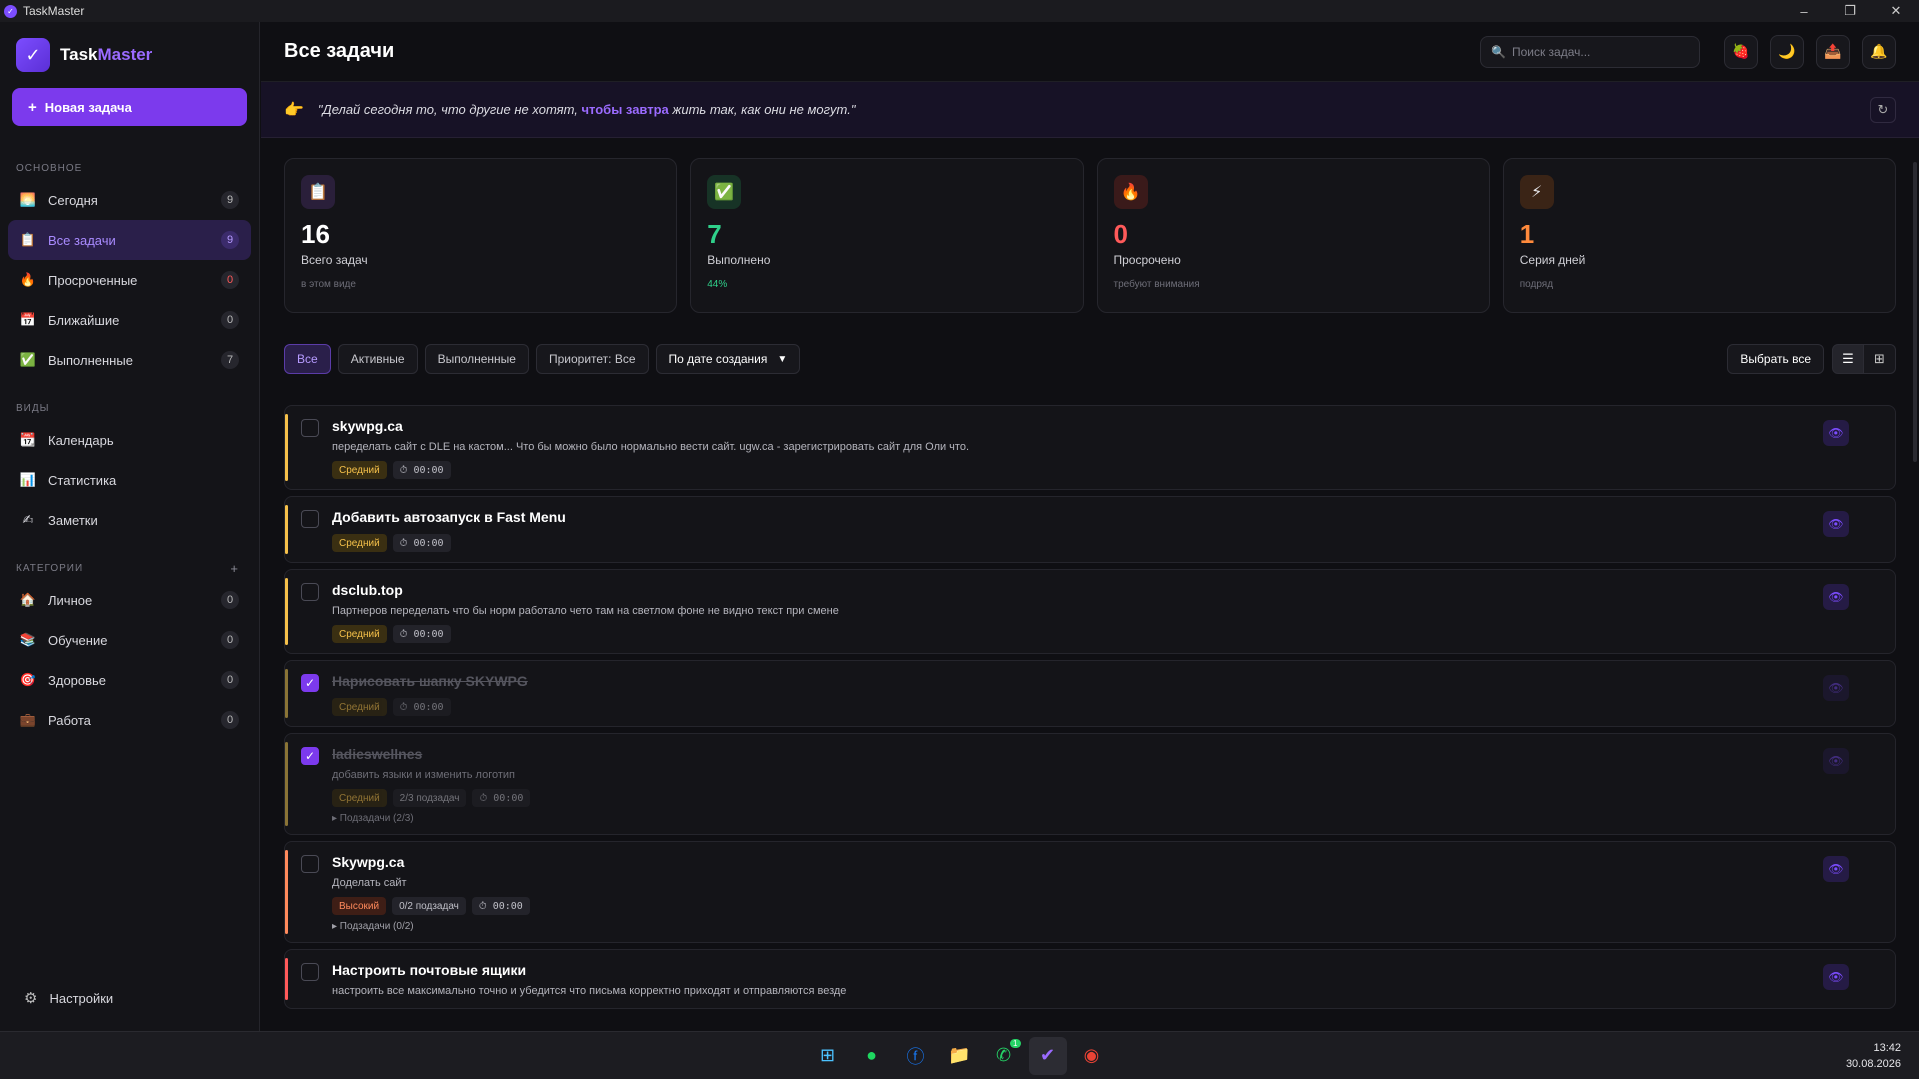 The width and height of the screenshot is (1919, 1079). I want to click on notifications-button: 🔔, so click(1879, 51).